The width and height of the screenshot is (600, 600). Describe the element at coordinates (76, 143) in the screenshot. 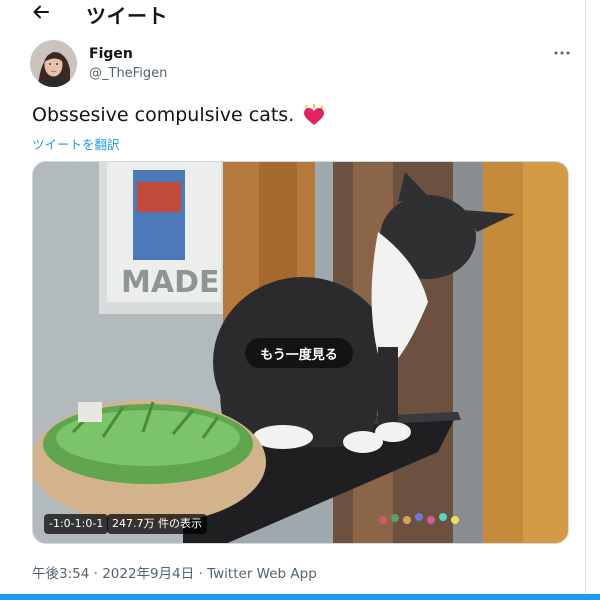

I see `translate-tweet-link: ツイートを翻訳` at that location.